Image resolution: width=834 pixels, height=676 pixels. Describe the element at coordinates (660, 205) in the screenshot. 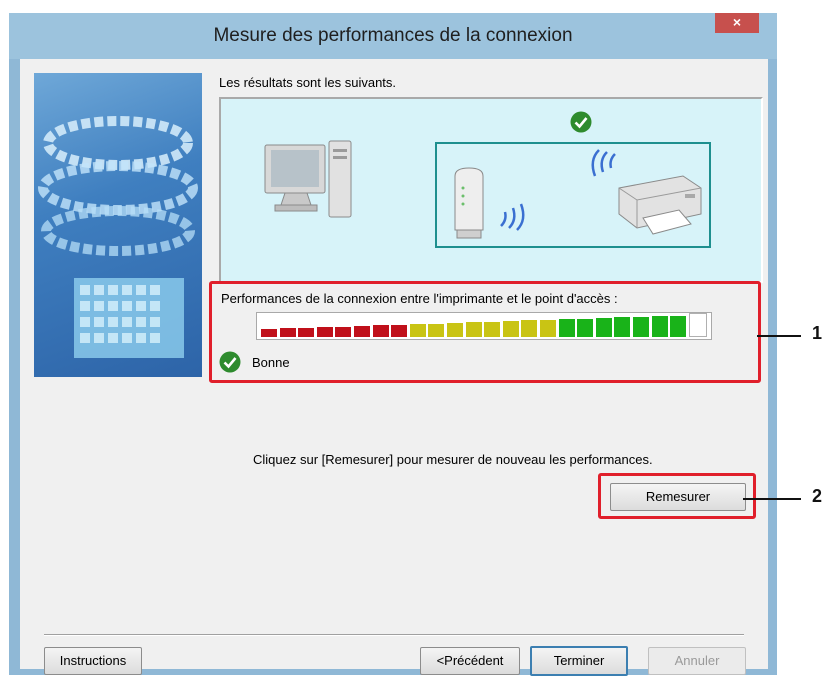

I see `printer-icon` at that location.